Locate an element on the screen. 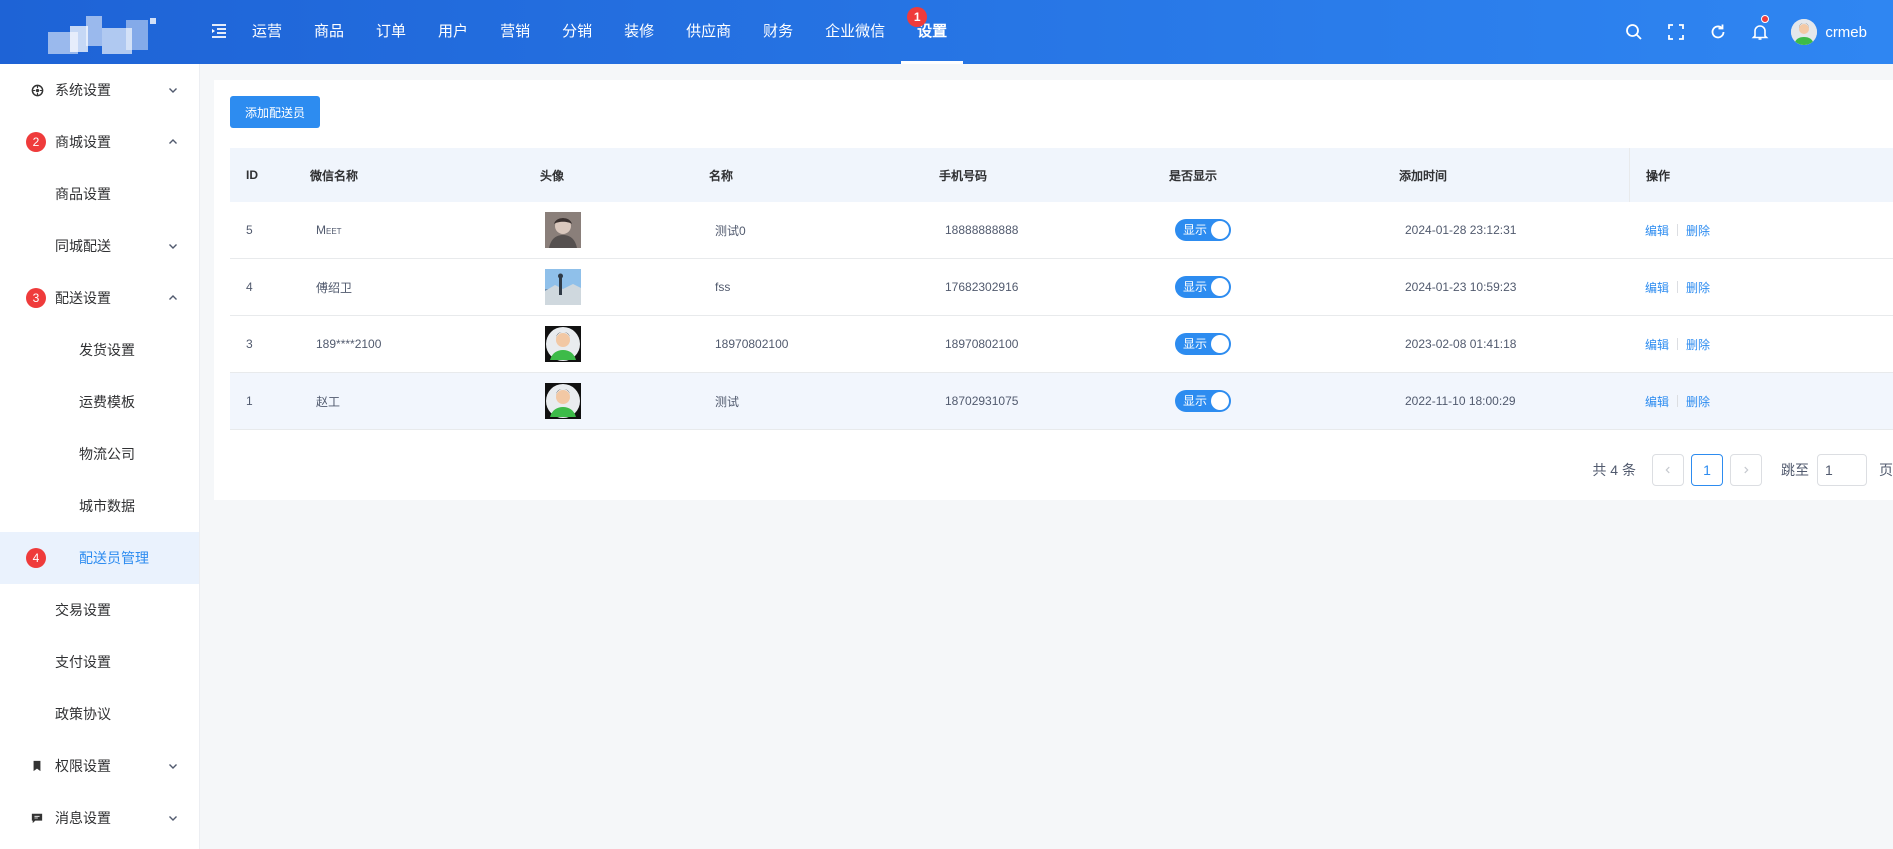 The width and height of the screenshot is (1893, 849). nav-products: 商品 is located at coordinates (329, 32).